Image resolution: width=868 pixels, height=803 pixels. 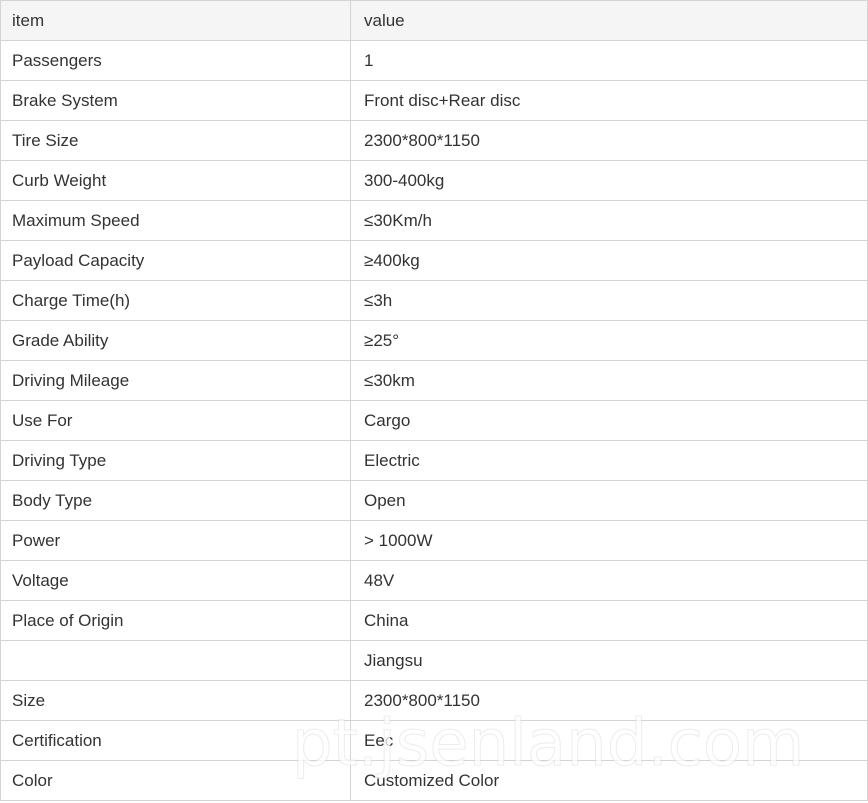 What do you see at coordinates (609, 540) in the screenshot?
I see `row-value: > 1000W` at bounding box center [609, 540].